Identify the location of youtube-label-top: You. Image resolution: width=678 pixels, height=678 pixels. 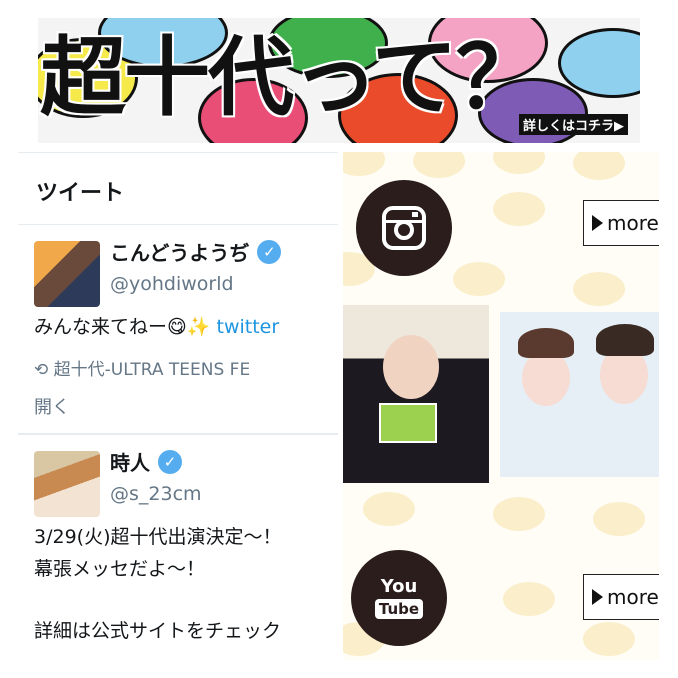
(399, 586).